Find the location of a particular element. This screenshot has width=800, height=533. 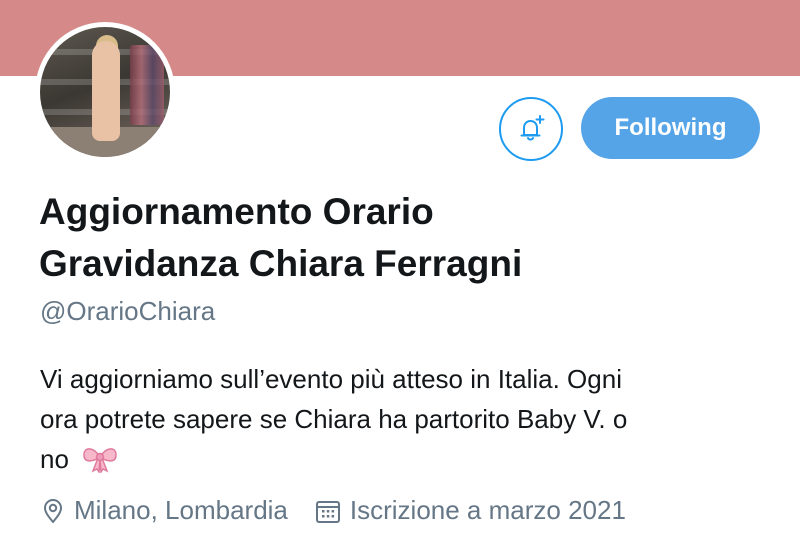

bow-icon is located at coordinates (100, 461).